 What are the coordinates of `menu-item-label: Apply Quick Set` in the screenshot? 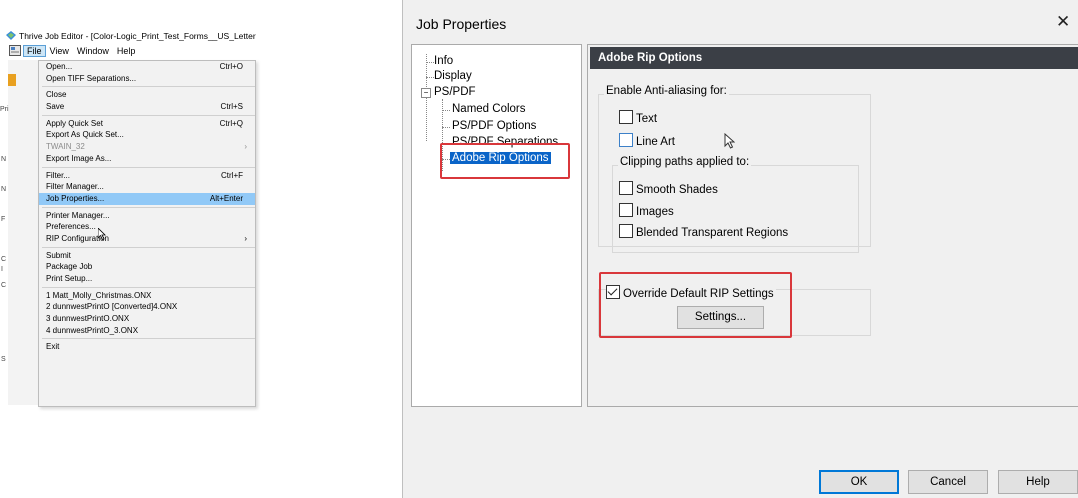 It's located at (74, 123).